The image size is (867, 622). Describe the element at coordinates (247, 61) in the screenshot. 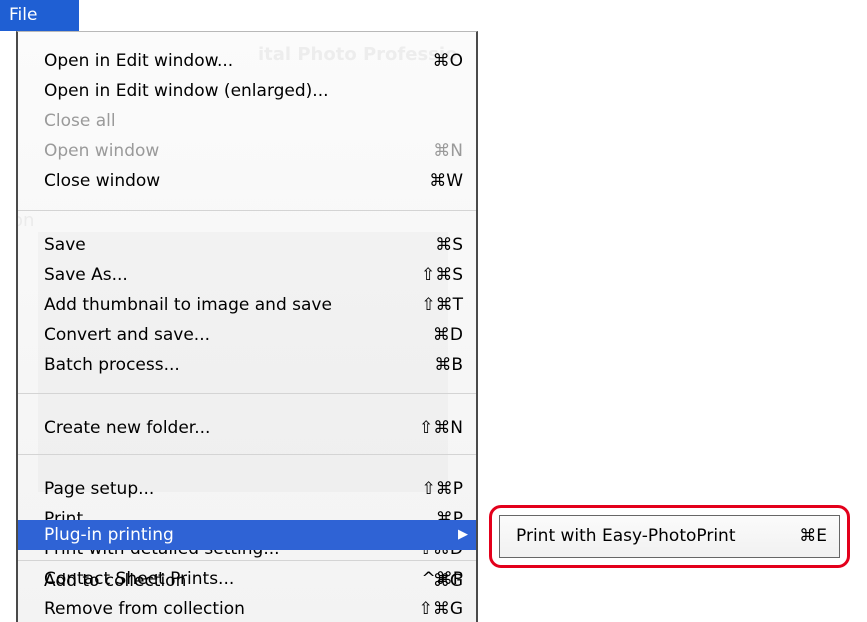

I see `menu-item-open-in-edit-window: Open in Edit window... ⌘O` at that location.